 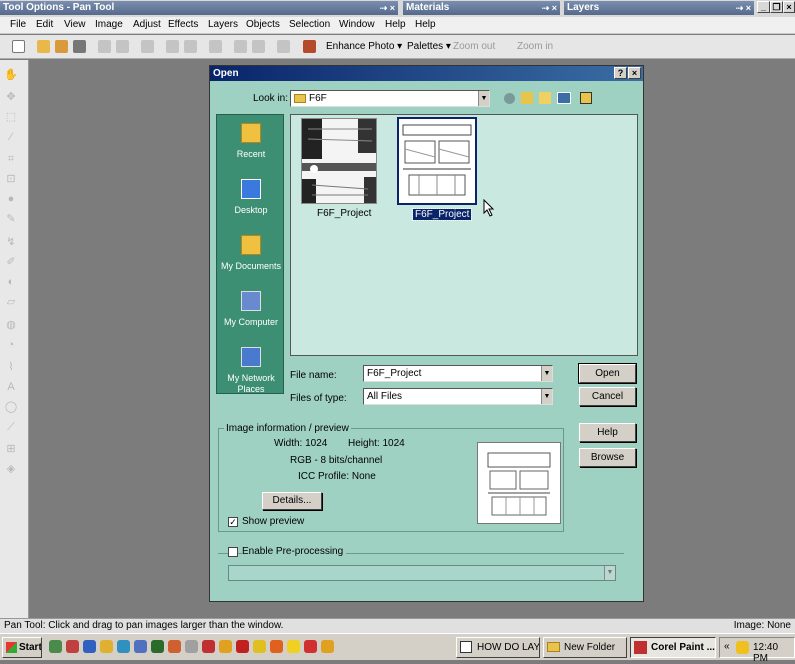 What do you see at coordinates (489, 208) in the screenshot?
I see `mouse-cursor-icon` at bounding box center [489, 208].